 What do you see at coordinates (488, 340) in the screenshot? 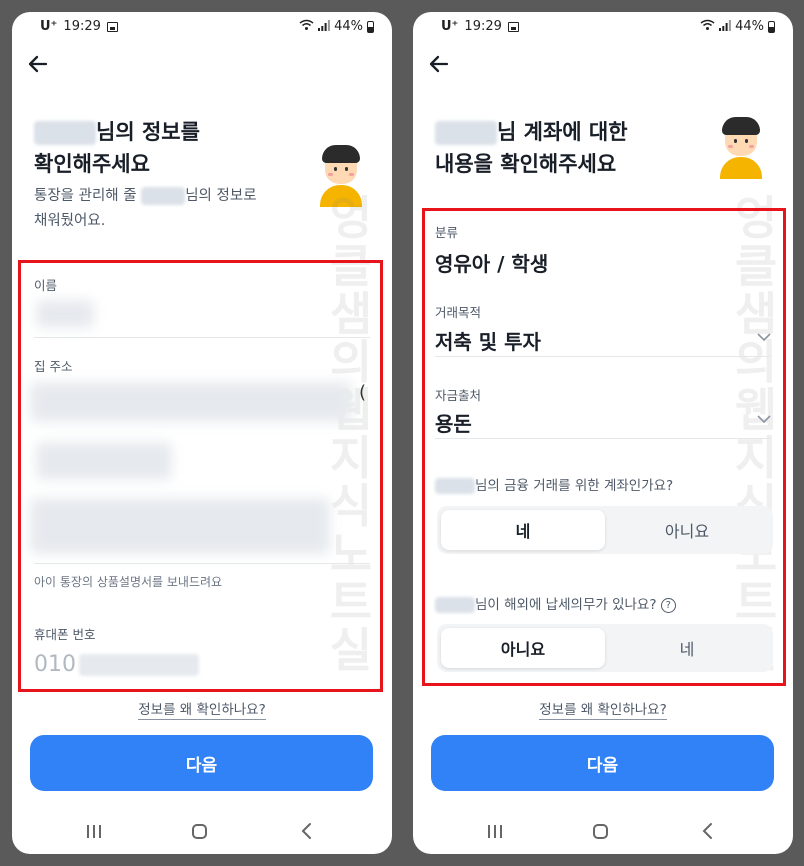
I see `purpose-select: 저축 및 투자` at bounding box center [488, 340].